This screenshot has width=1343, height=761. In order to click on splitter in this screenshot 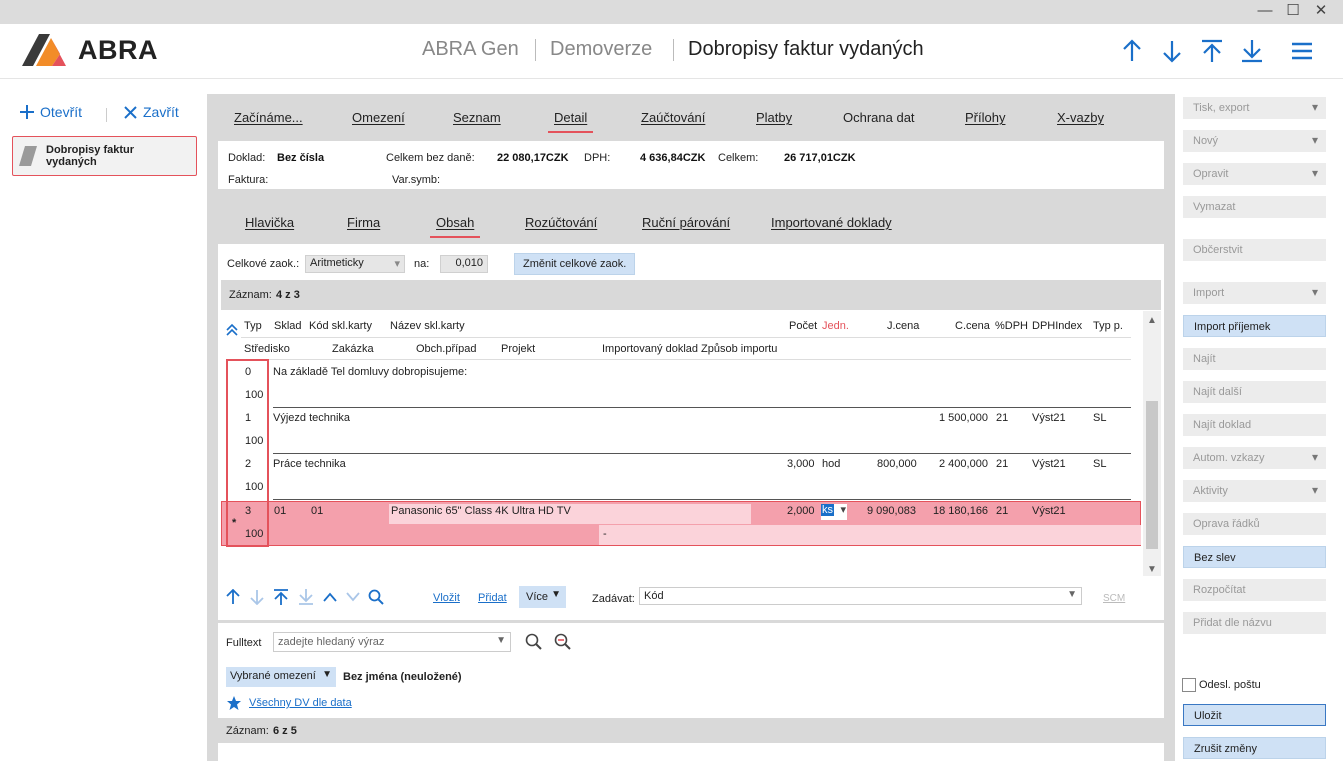, I will do `click(691, 621)`.